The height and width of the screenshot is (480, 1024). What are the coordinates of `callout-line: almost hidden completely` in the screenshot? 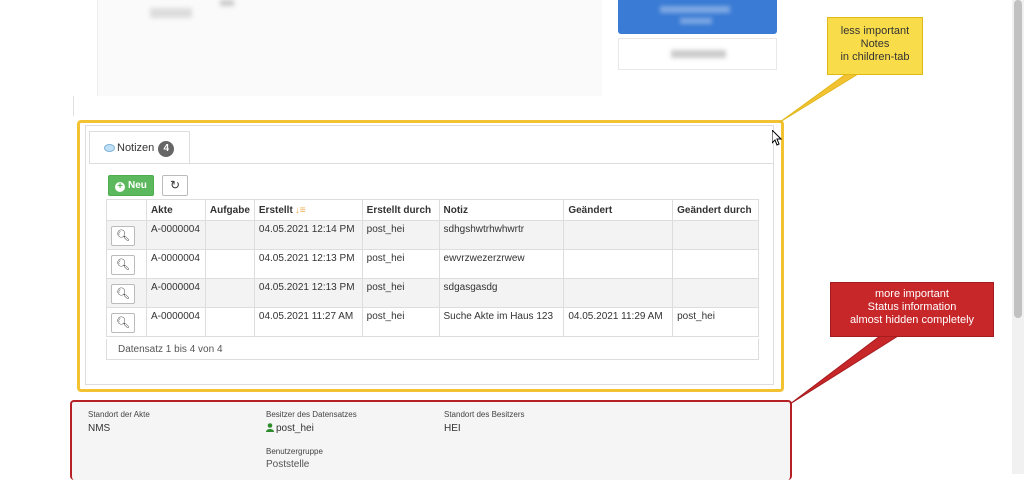 It's located at (912, 320).